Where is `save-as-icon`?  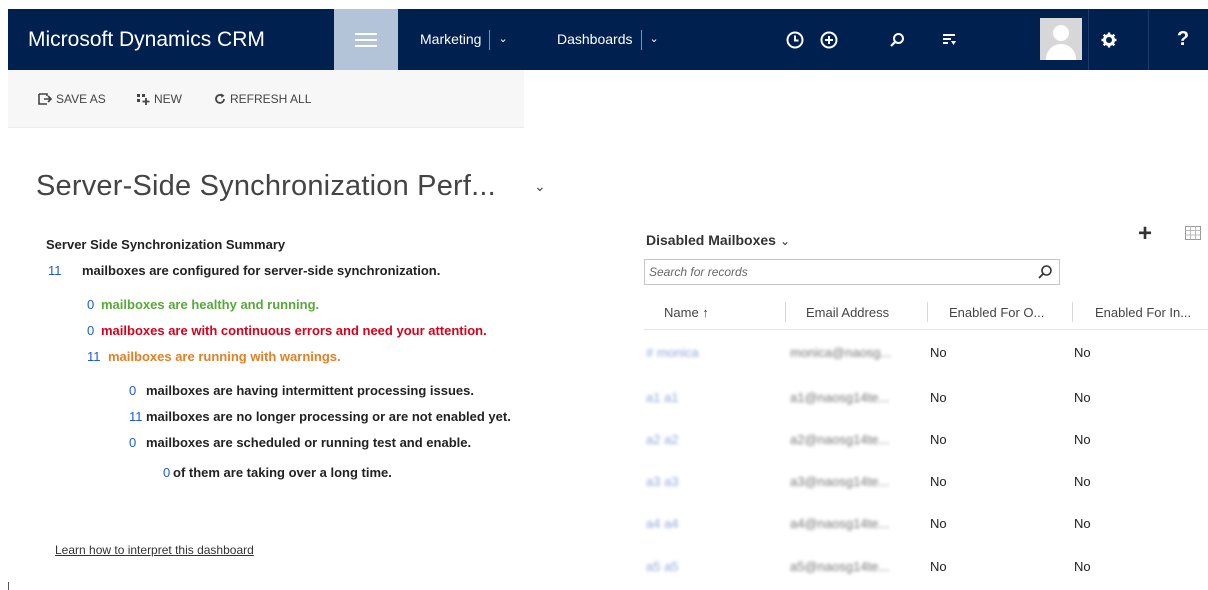
save-as-icon is located at coordinates (45, 99).